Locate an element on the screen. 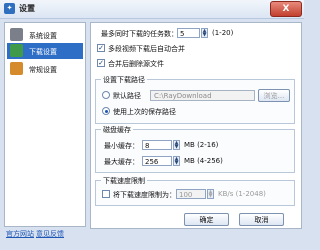  sidebar-item-download-settings: 下载设置 is located at coordinates (45, 51).